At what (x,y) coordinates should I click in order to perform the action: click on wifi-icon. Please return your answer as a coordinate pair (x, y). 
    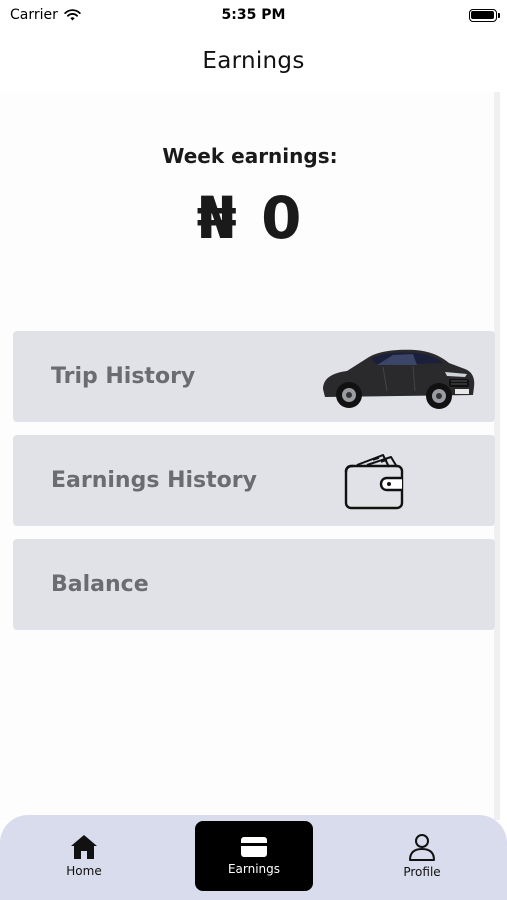
    Looking at the image, I should click on (72, 15).